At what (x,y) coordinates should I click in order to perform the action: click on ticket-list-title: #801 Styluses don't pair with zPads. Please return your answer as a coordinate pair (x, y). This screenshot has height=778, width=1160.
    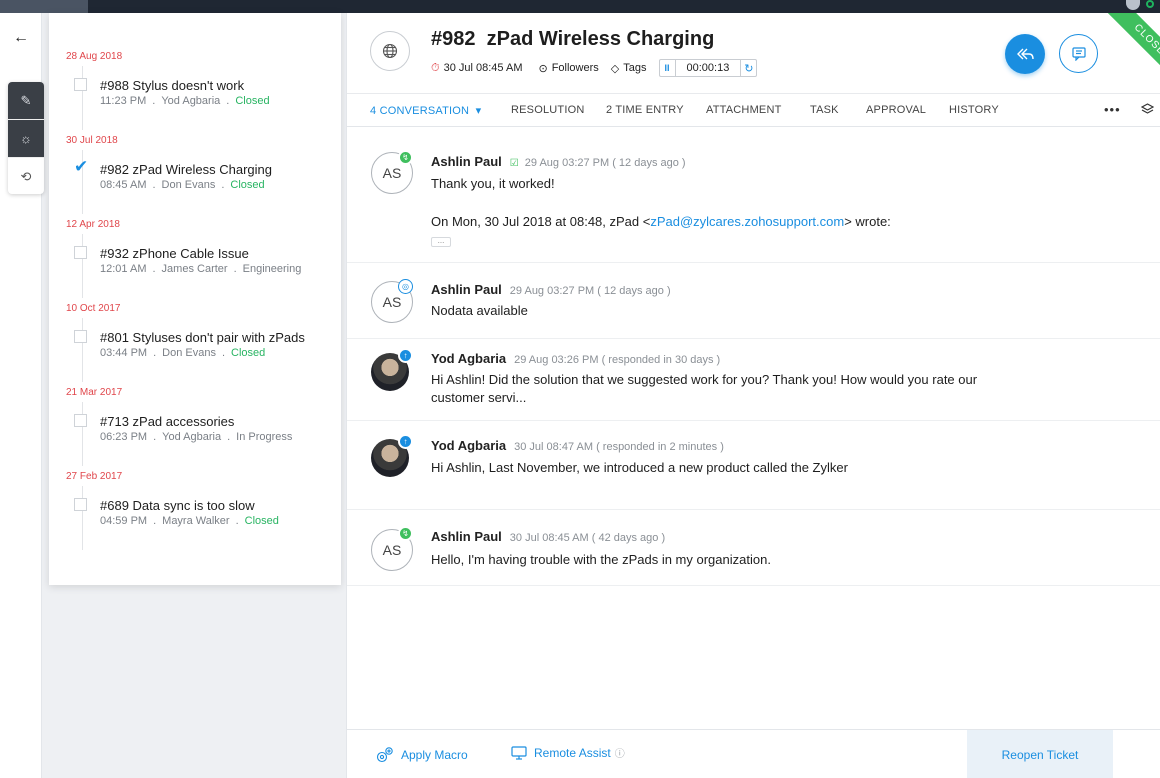
    Looking at the image, I should click on (202, 337).